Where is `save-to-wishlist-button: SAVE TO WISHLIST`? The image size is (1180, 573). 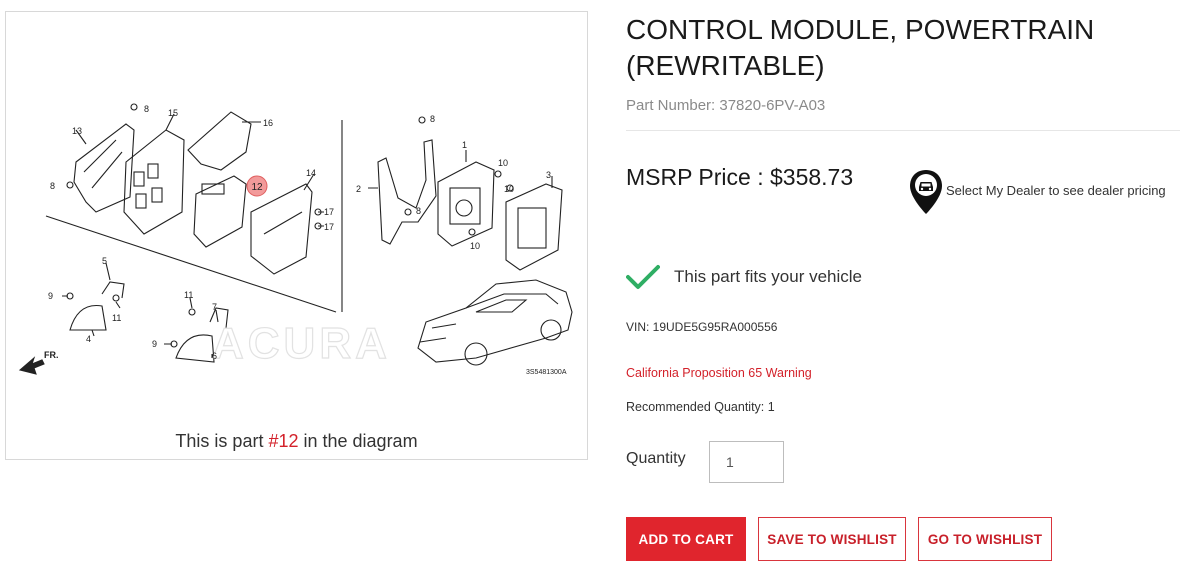
save-to-wishlist-button: SAVE TO WISHLIST is located at coordinates (832, 539).